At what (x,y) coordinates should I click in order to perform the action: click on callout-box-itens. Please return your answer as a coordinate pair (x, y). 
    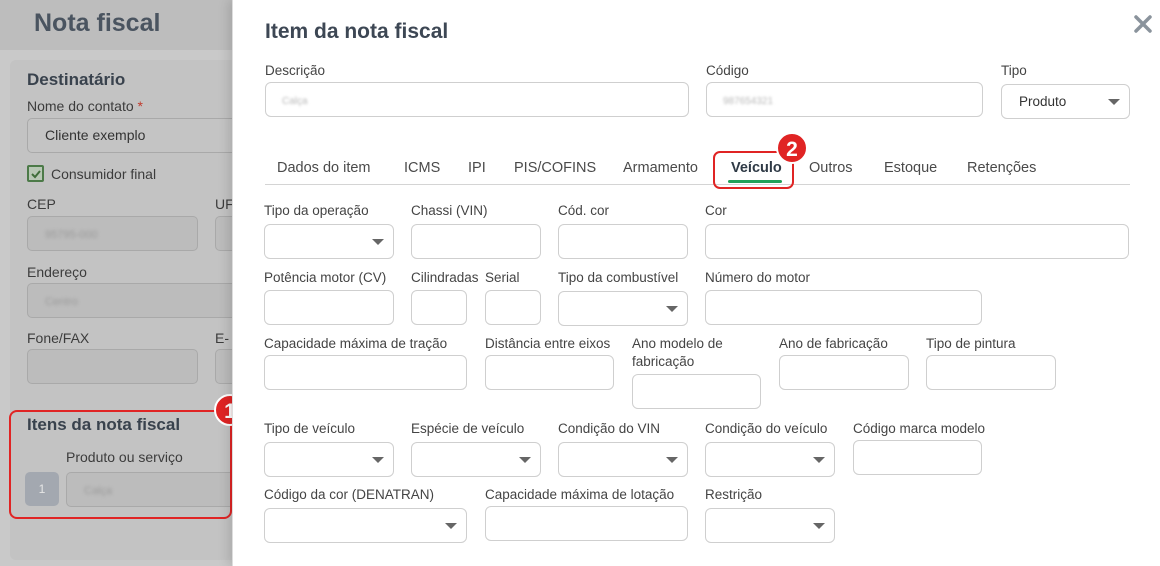
    Looking at the image, I should click on (120, 464).